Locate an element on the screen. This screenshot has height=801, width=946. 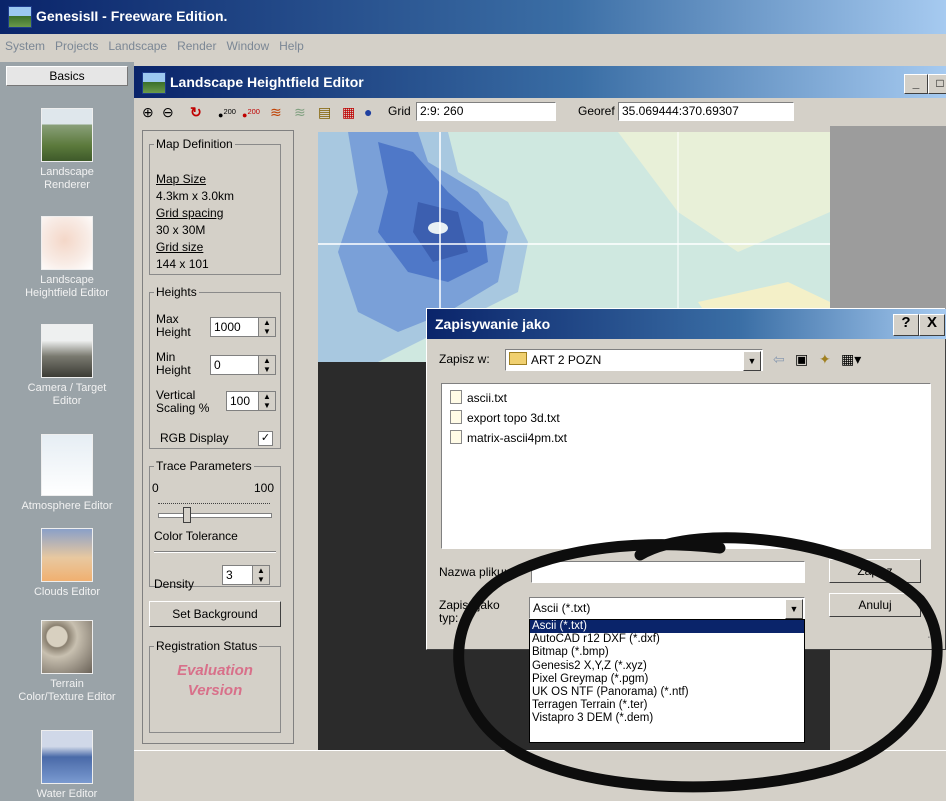
min-height-label-2: Height is located at coordinates (173, 370).